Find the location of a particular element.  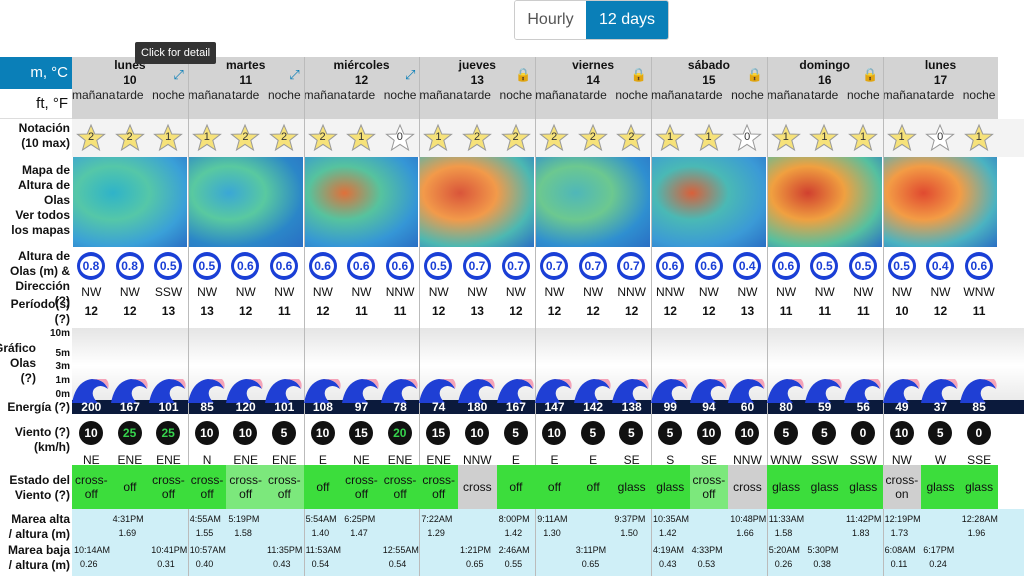

twelve-days-tab: 12 days is located at coordinates (627, 20).